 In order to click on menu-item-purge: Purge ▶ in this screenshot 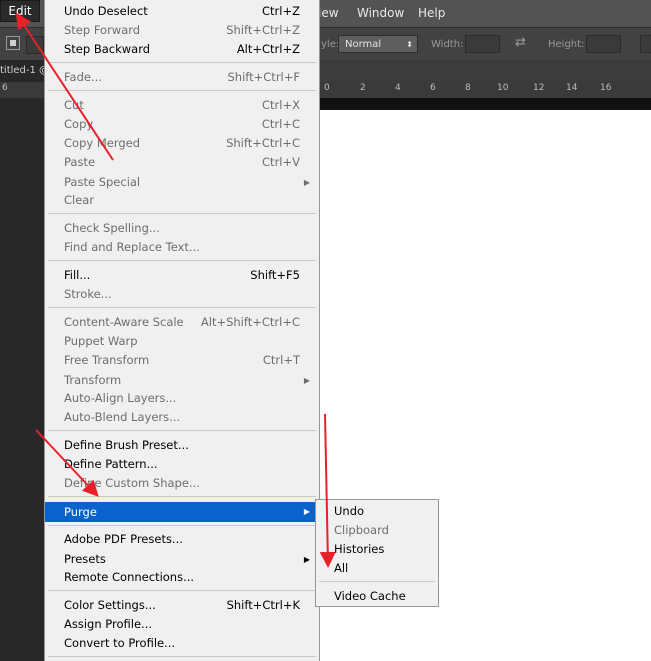, I will do `click(182, 512)`.